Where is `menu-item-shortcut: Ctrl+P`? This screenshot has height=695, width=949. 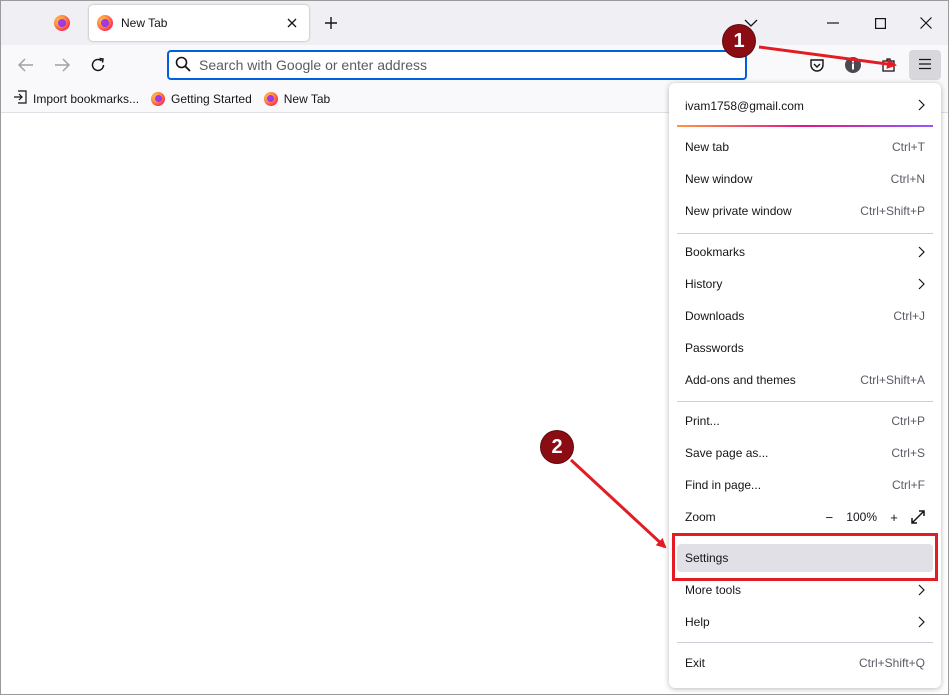
menu-item-shortcut: Ctrl+P is located at coordinates (908, 421).